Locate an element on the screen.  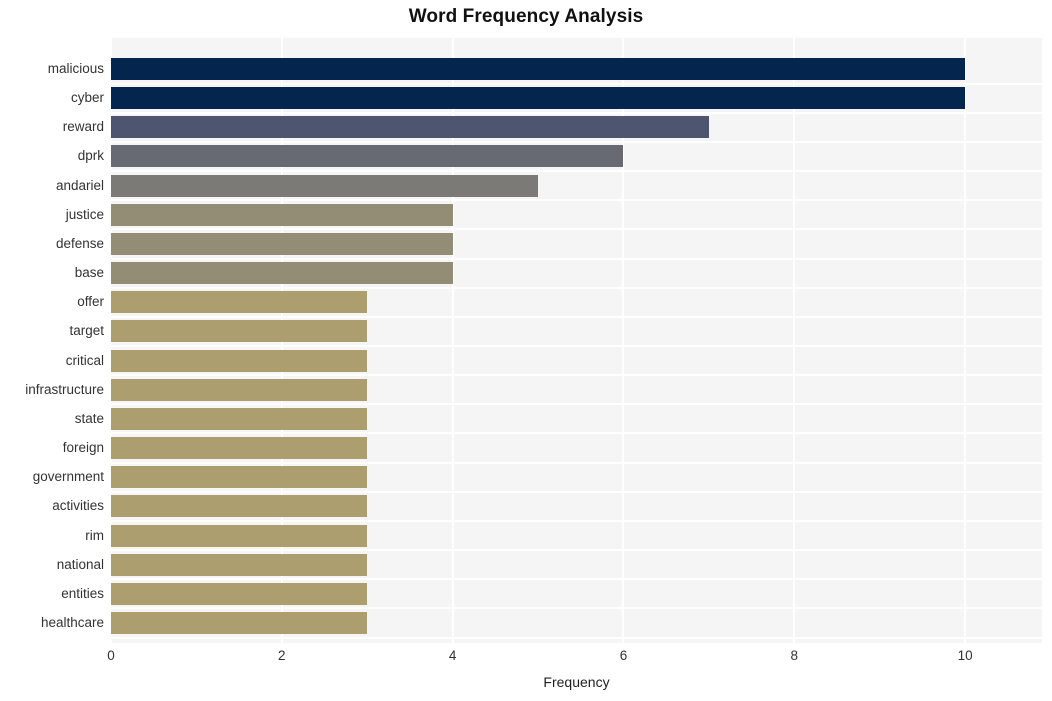
y-axis-tick-label: healthcare is located at coordinates (72, 622).